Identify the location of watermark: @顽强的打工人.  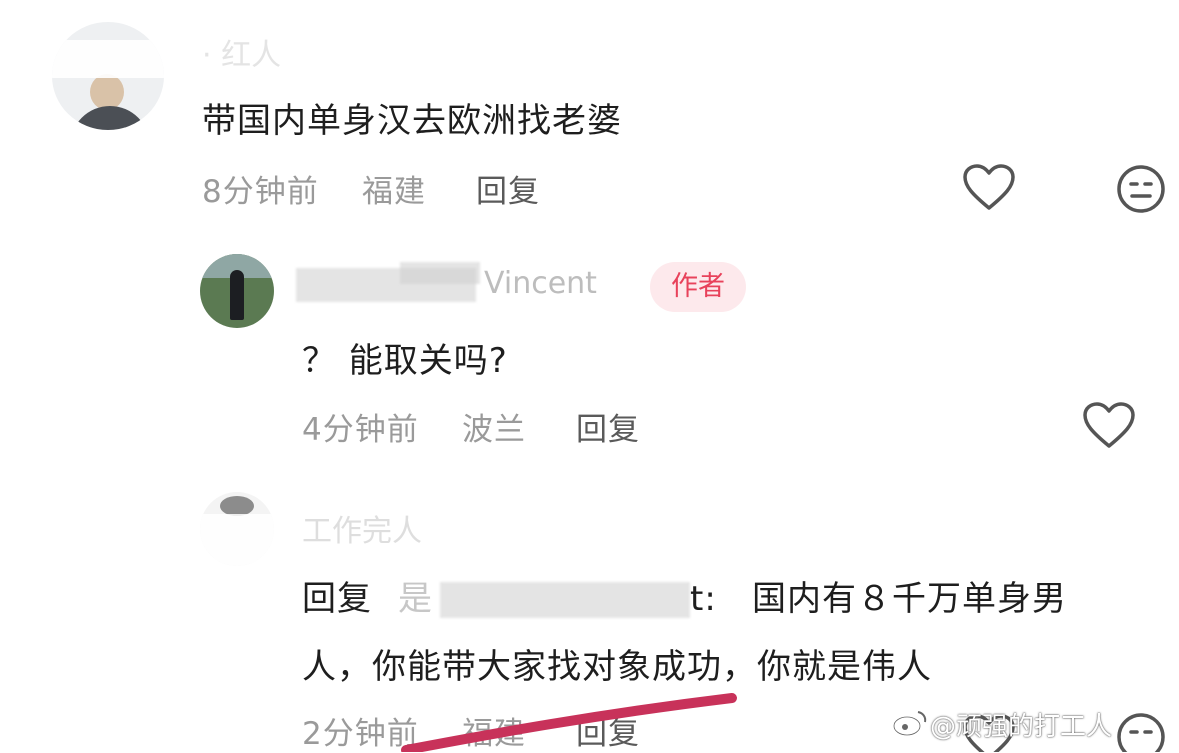
(1021, 727).